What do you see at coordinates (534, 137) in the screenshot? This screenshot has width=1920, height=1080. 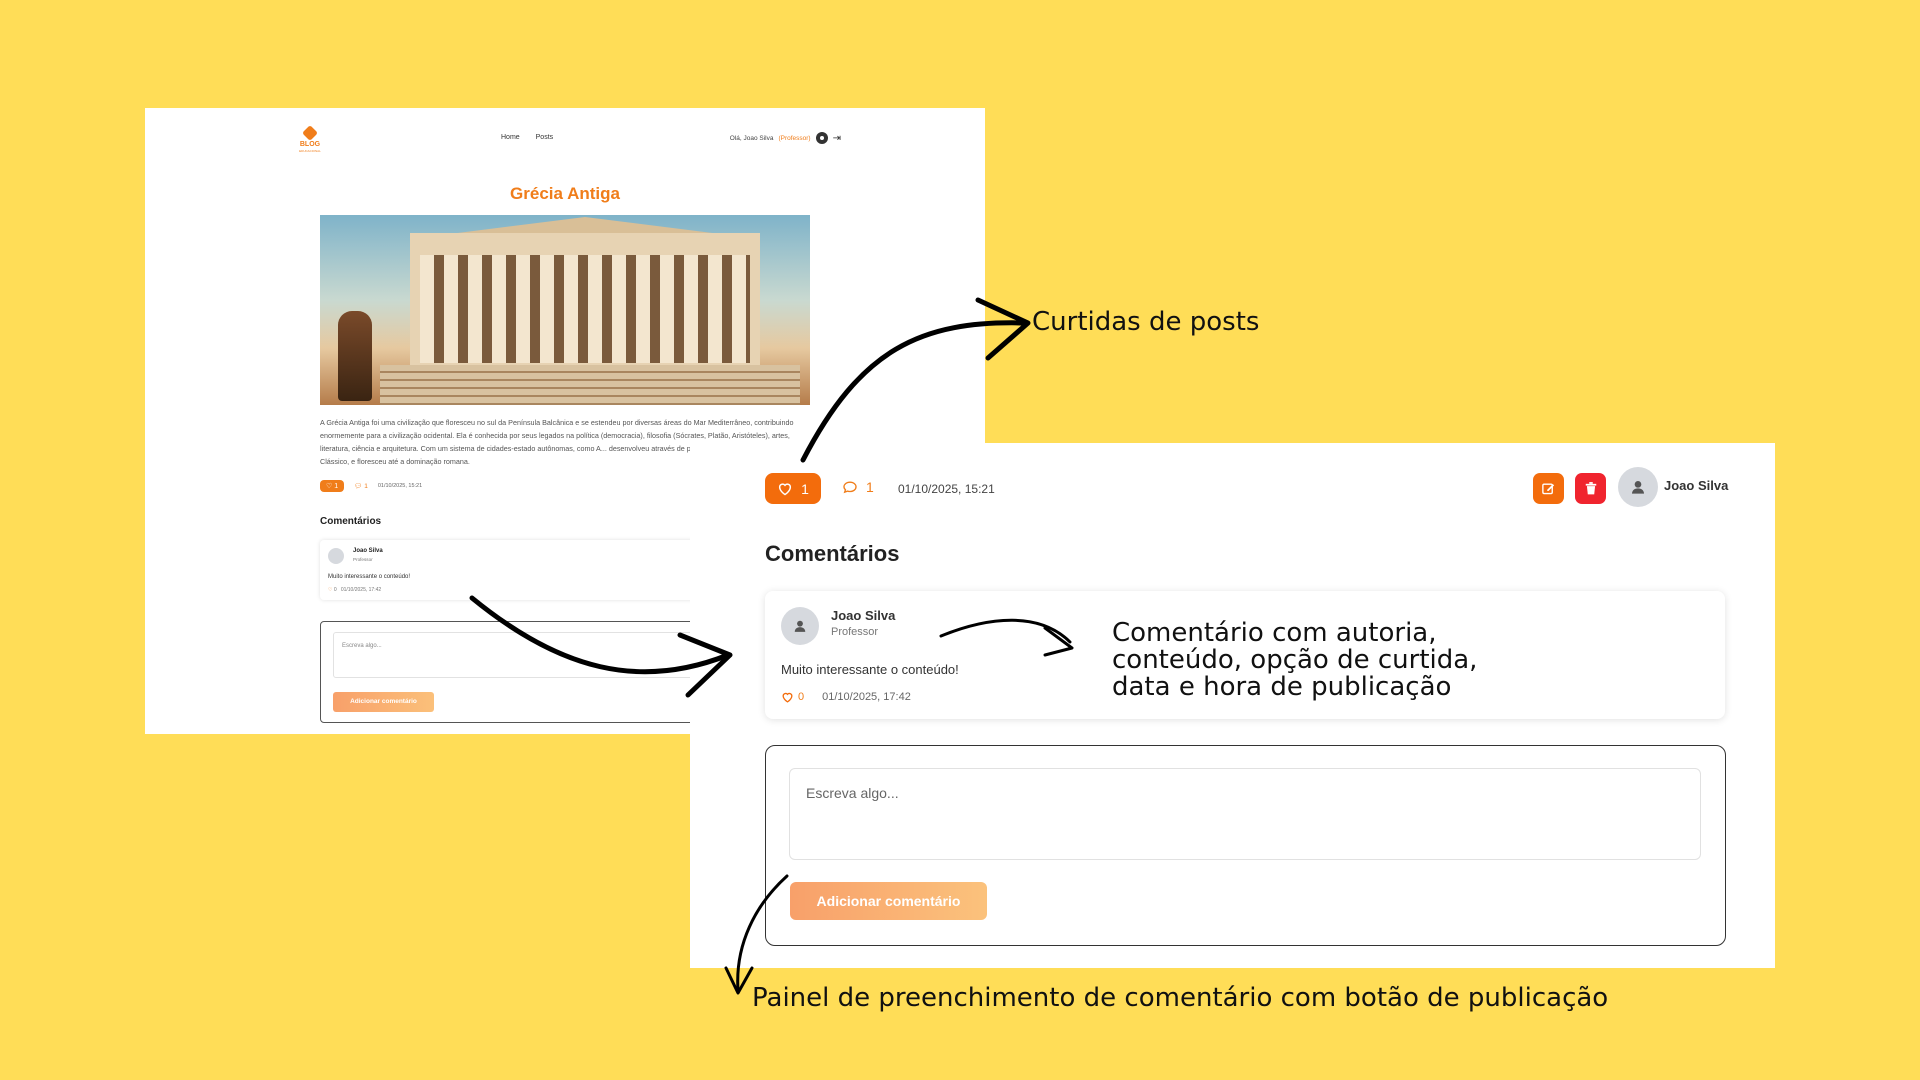 I see `main-nav: Home Posts` at bounding box center [534, 137].